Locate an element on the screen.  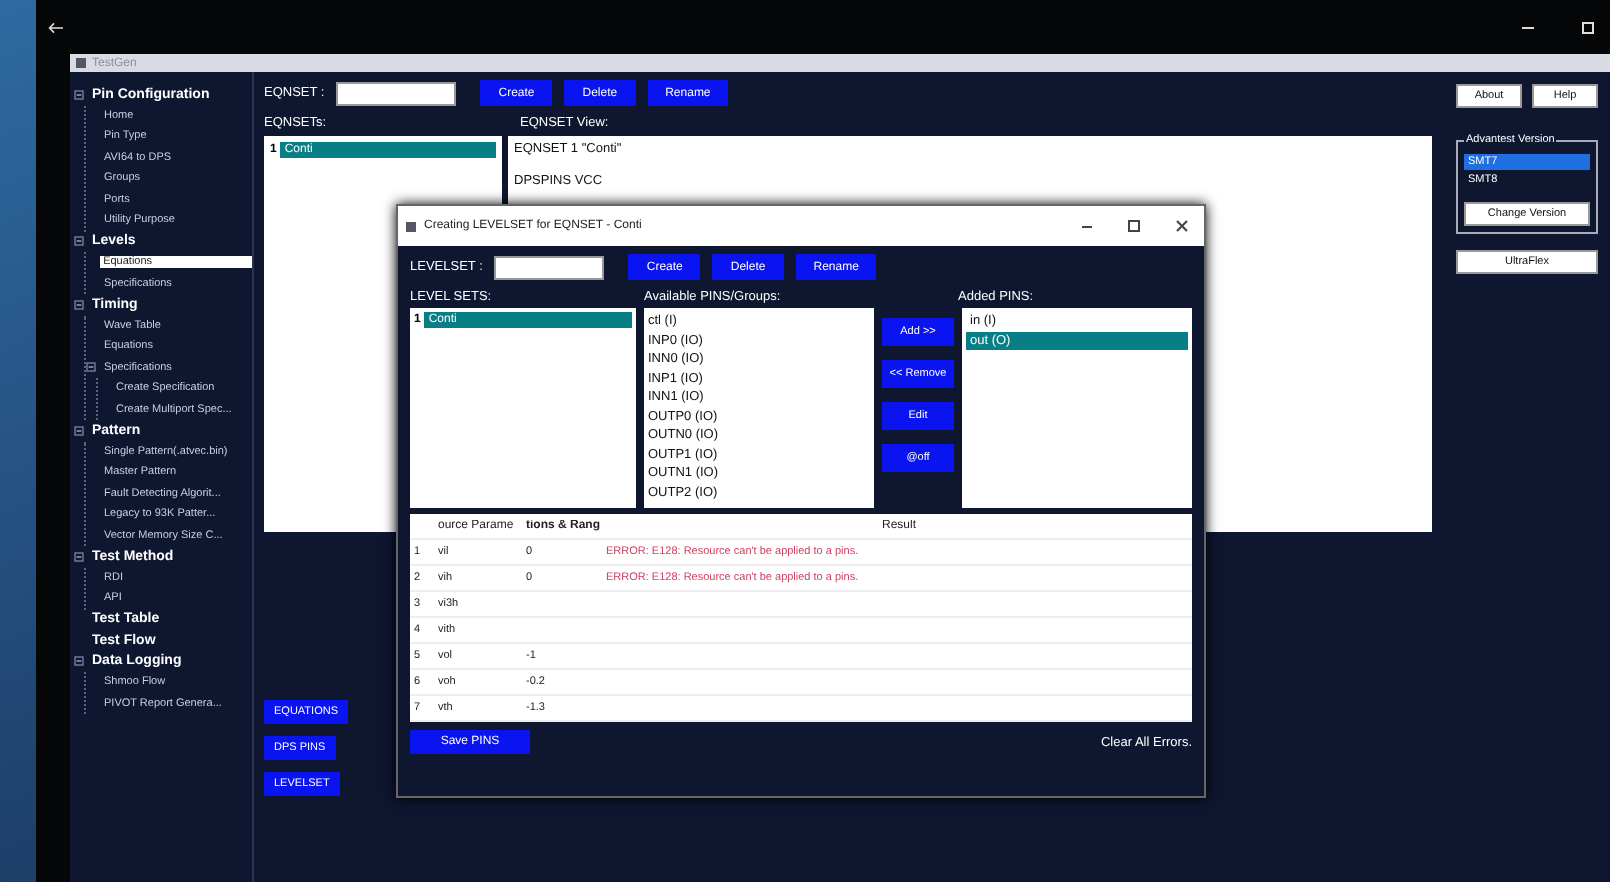
minimize-icon is located at coordinates (1087, 226).